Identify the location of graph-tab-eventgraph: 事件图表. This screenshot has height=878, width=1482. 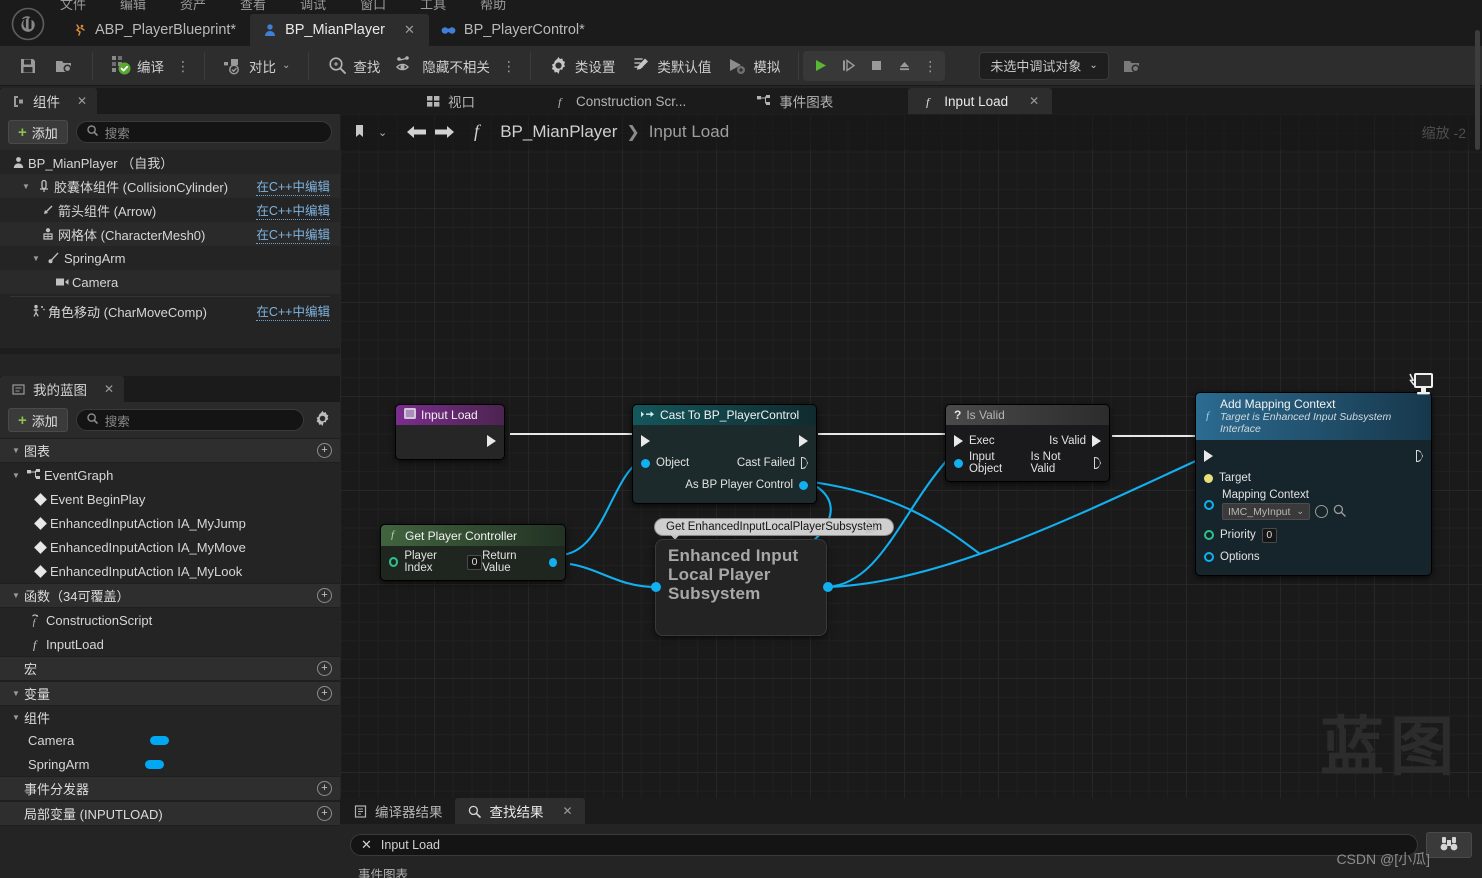
(794, 101).